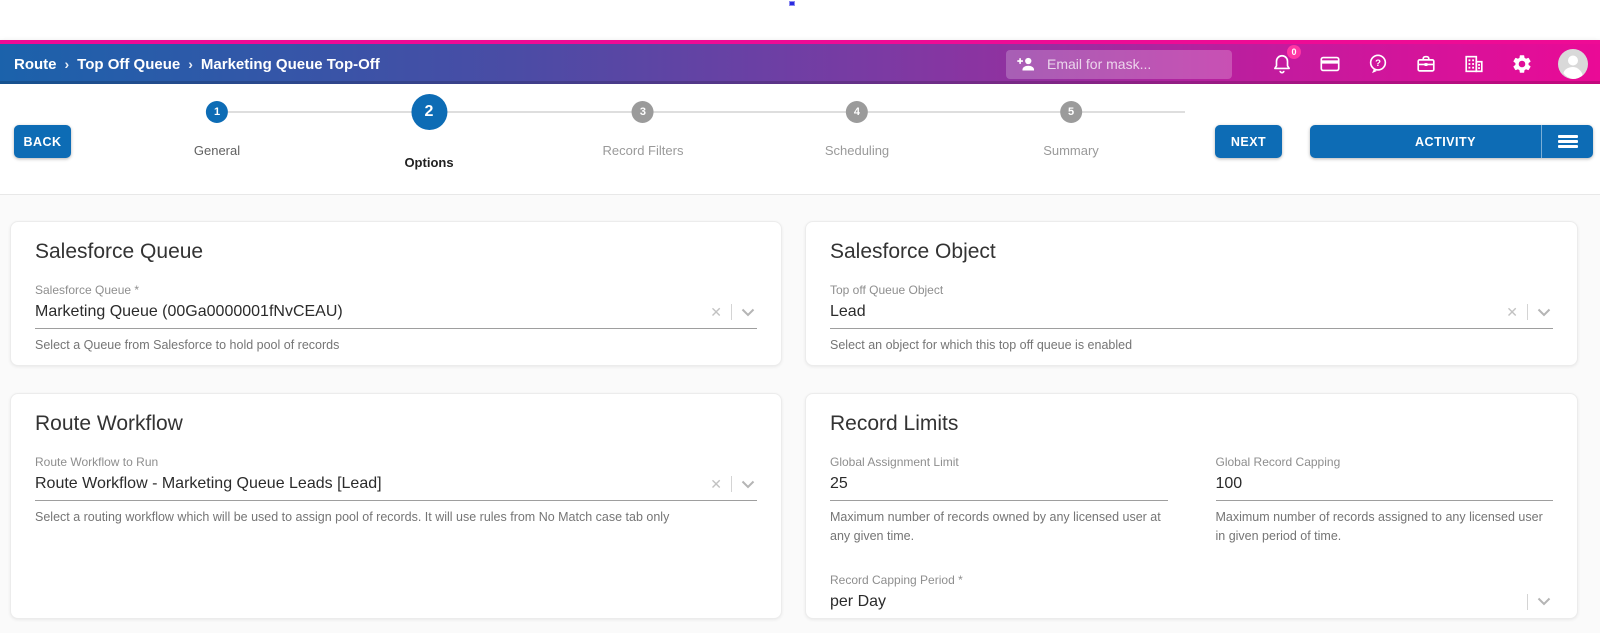  I want to click on activity-button-label: ACTIVITY, so click(1445, 141).